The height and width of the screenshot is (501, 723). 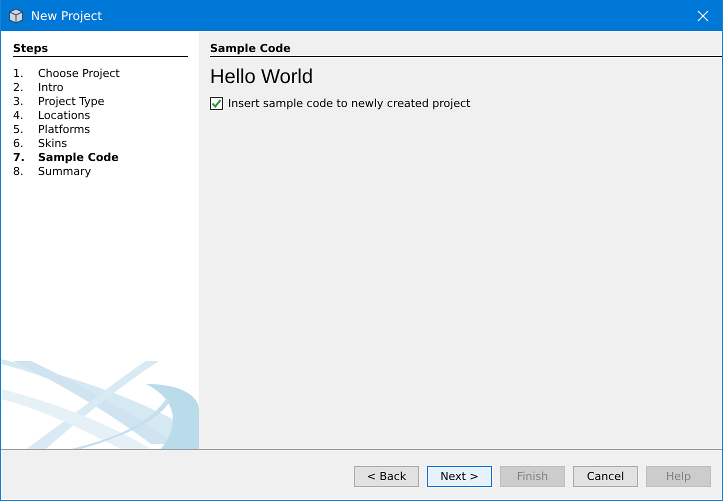 I want to click on checkbox, so click(x=216, y=103).